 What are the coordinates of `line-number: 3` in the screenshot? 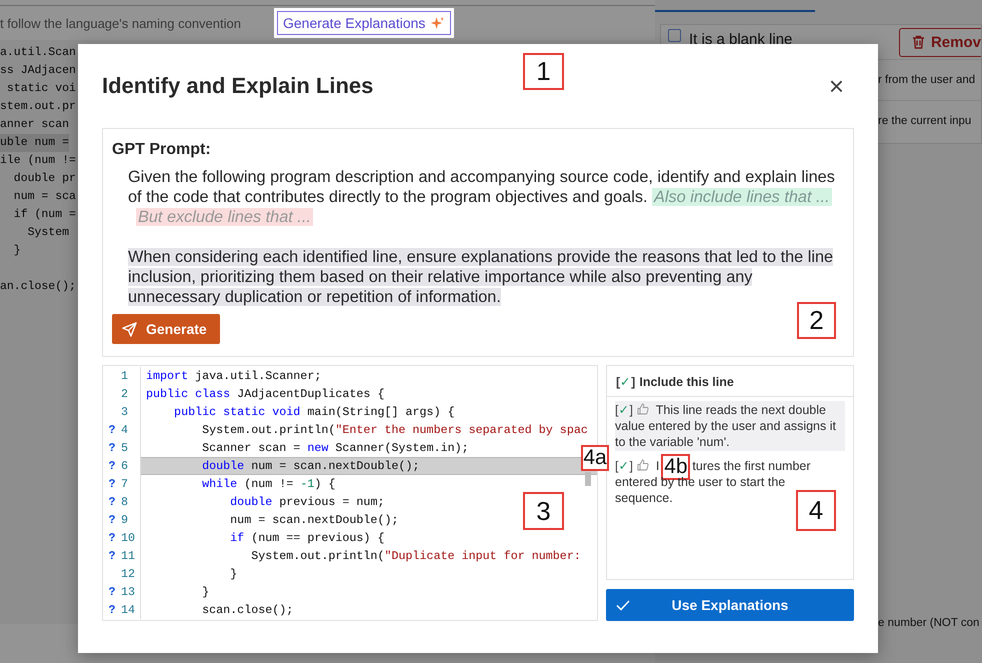 It's located at (131, 412).